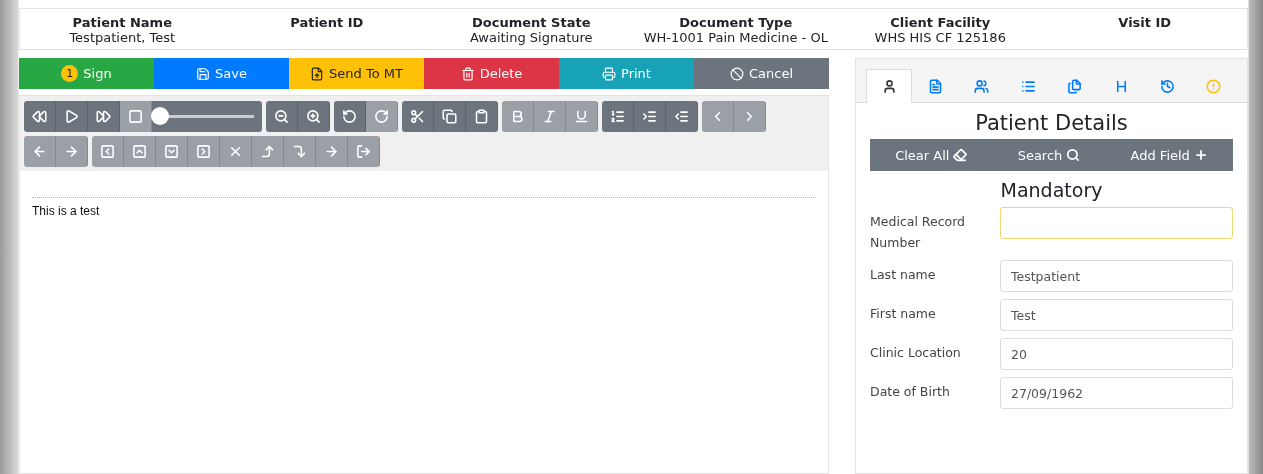 Image resolution: width=1263 pixels, height=474 pixels. I want to click on printer-icon, so click(609, 73).